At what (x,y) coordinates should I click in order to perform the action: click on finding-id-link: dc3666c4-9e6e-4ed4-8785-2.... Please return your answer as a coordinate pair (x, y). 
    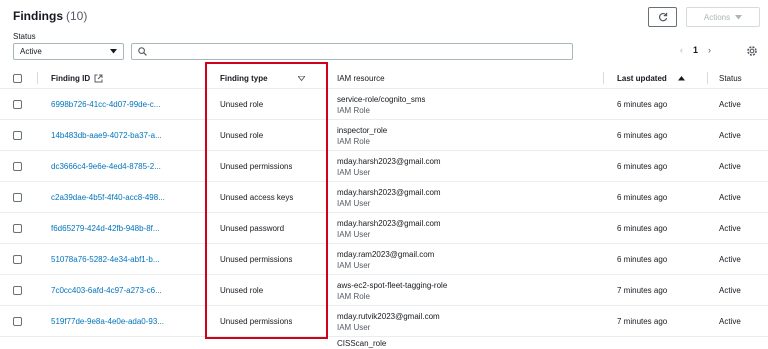
    Looking at the image, I should click on (106, 166).